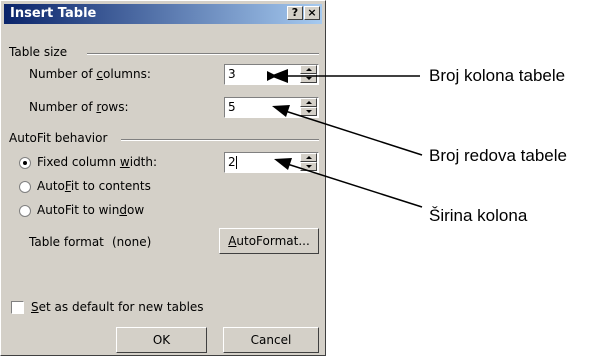 This screenshot has width=605, height=356. I want to click on rows-arrow, so click(350, 132).